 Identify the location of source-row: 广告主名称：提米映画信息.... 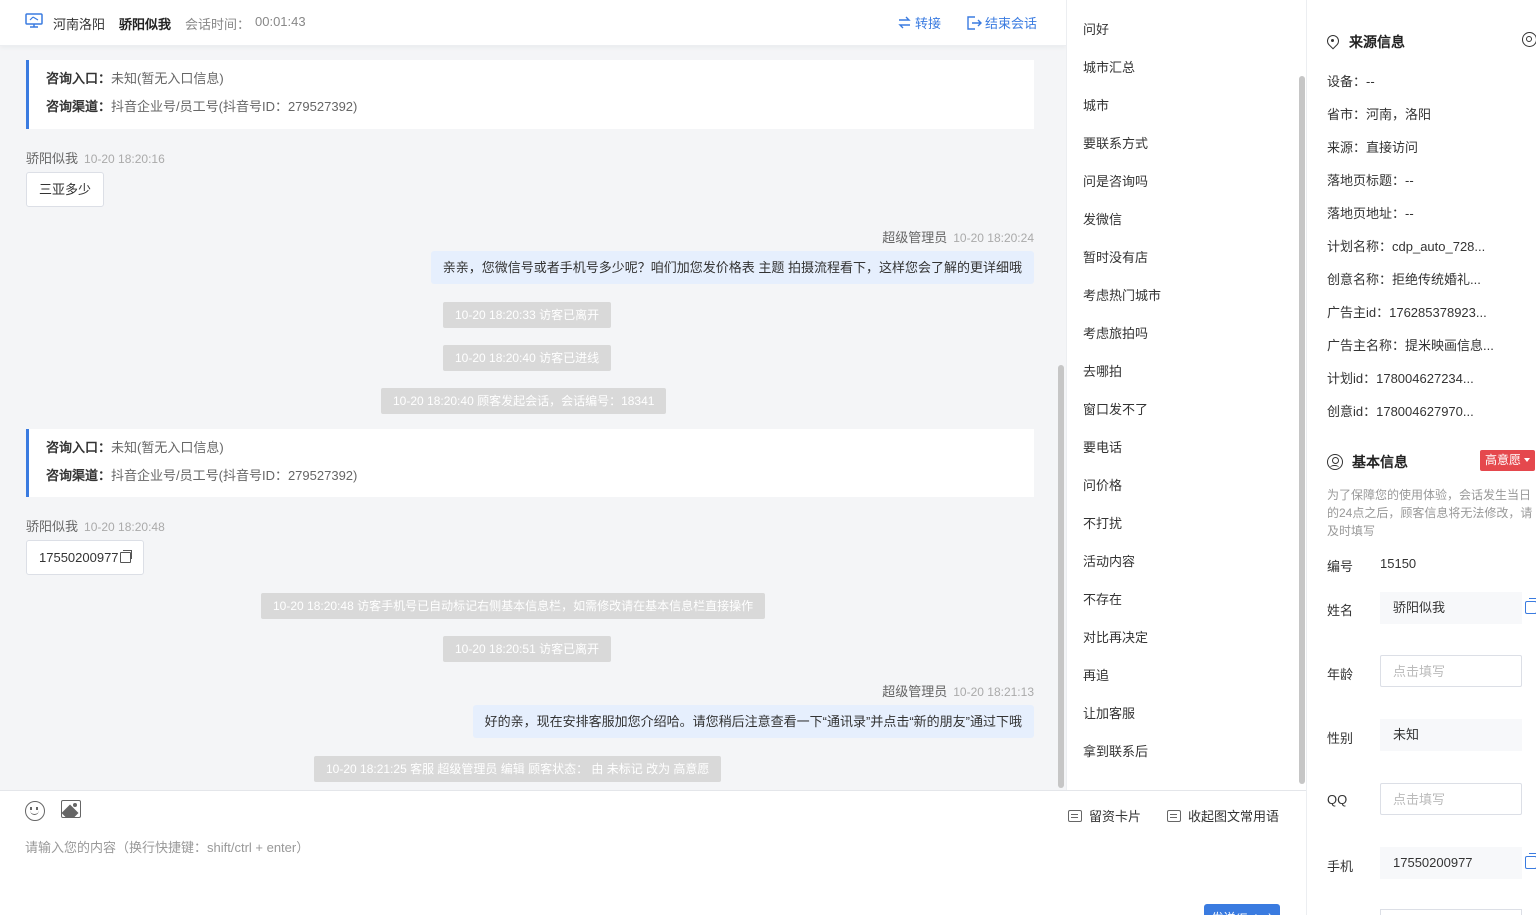
(1410, 345).